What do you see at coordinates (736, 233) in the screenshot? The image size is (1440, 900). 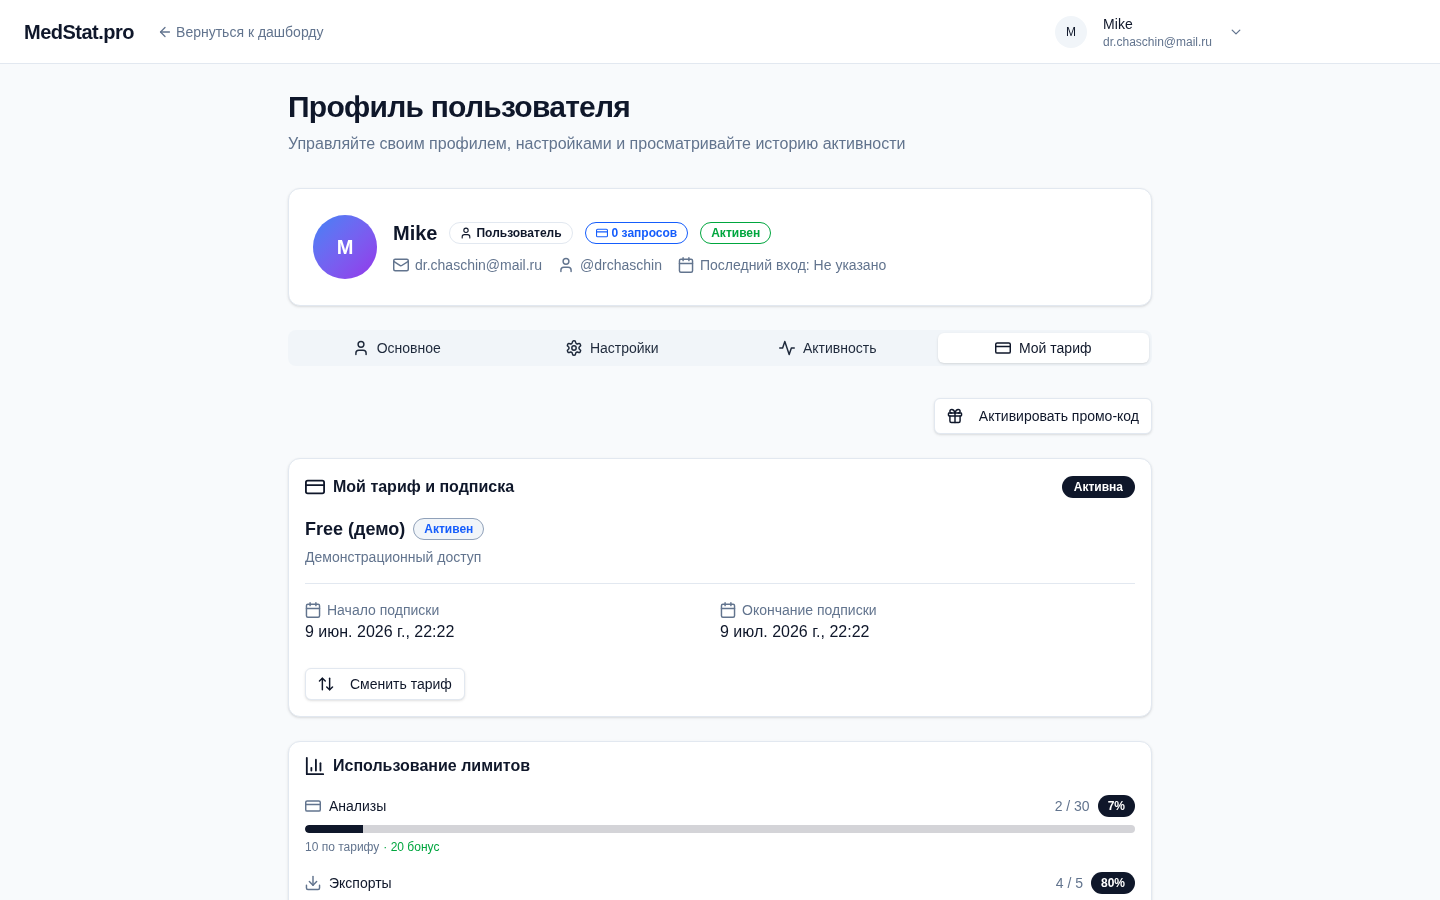 I see `status-badge: Активен` at bounding box center [736, 233].